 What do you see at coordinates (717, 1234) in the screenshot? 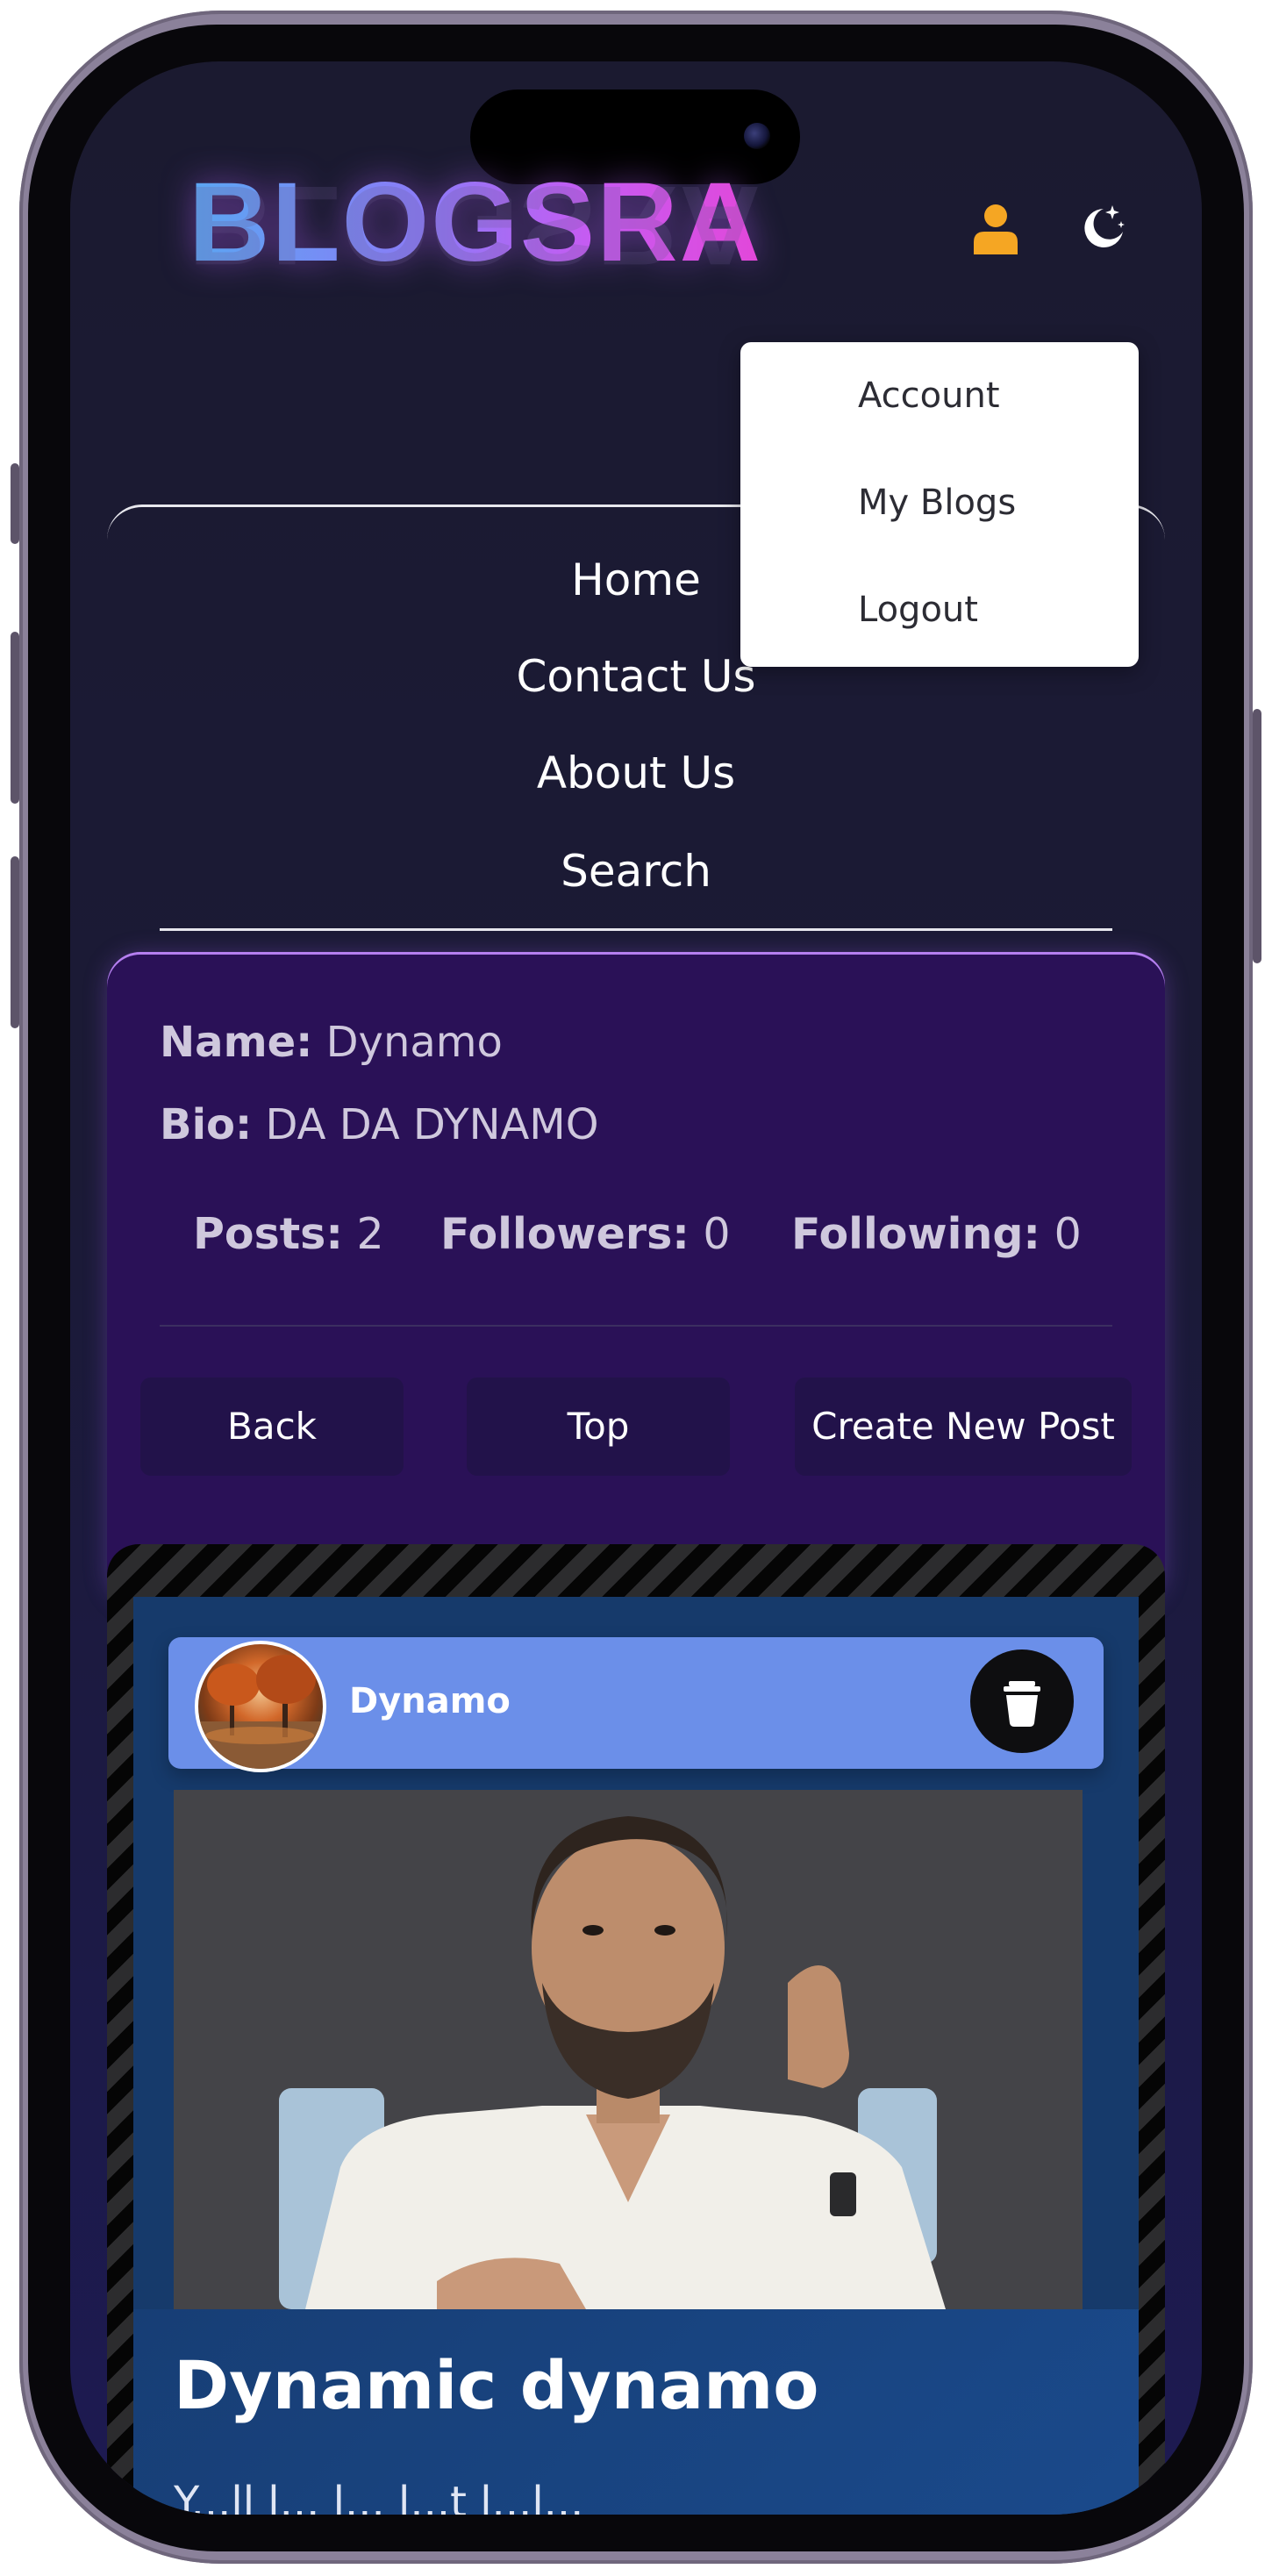
I see `stat-followers-value: 0` at bounding box center [717, 1234].